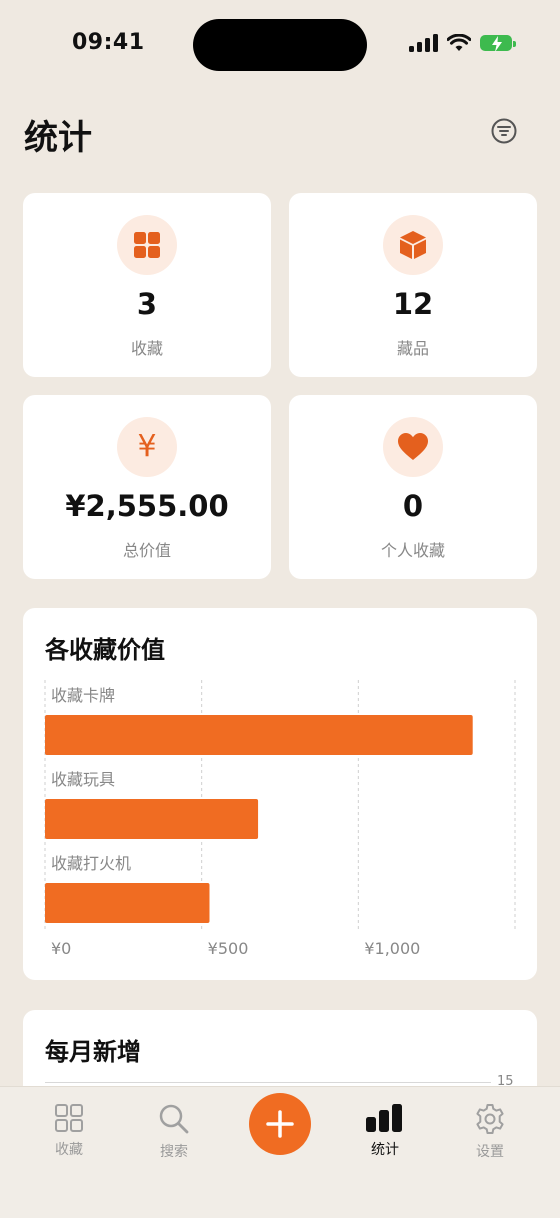  What do you see at coordinates (174, 1152) in the screenshot?
I see `tab-label: 搜索` at bounding box center [174, 1152].